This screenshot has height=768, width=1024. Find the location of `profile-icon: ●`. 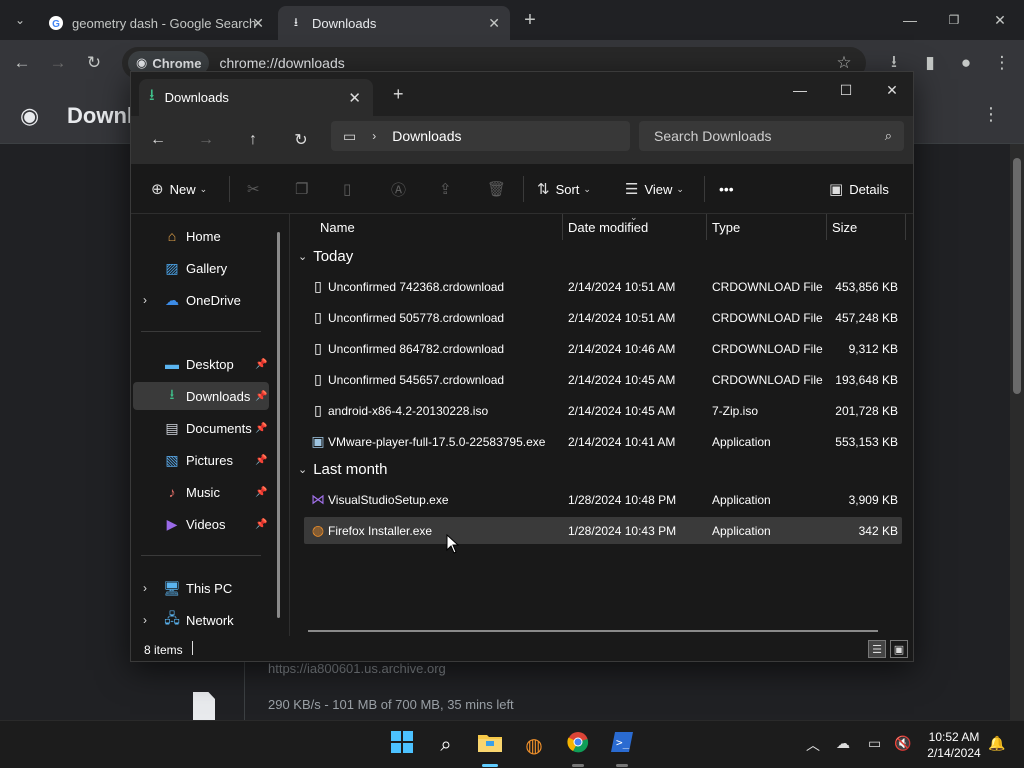

profile-icon: ● is located at coordinates (966, 63).